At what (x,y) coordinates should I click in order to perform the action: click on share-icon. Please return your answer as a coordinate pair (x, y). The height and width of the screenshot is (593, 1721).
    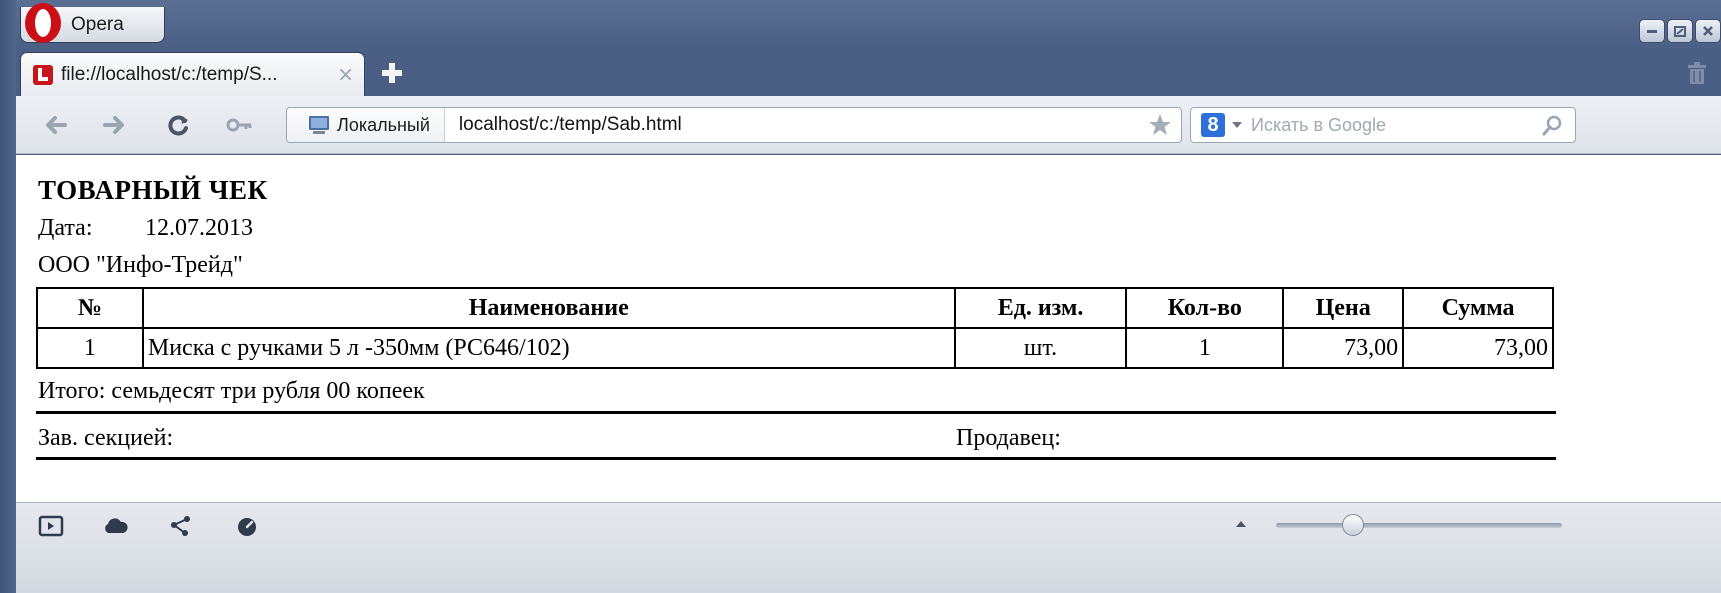
    Looking at the image, I should click on (181, 526).